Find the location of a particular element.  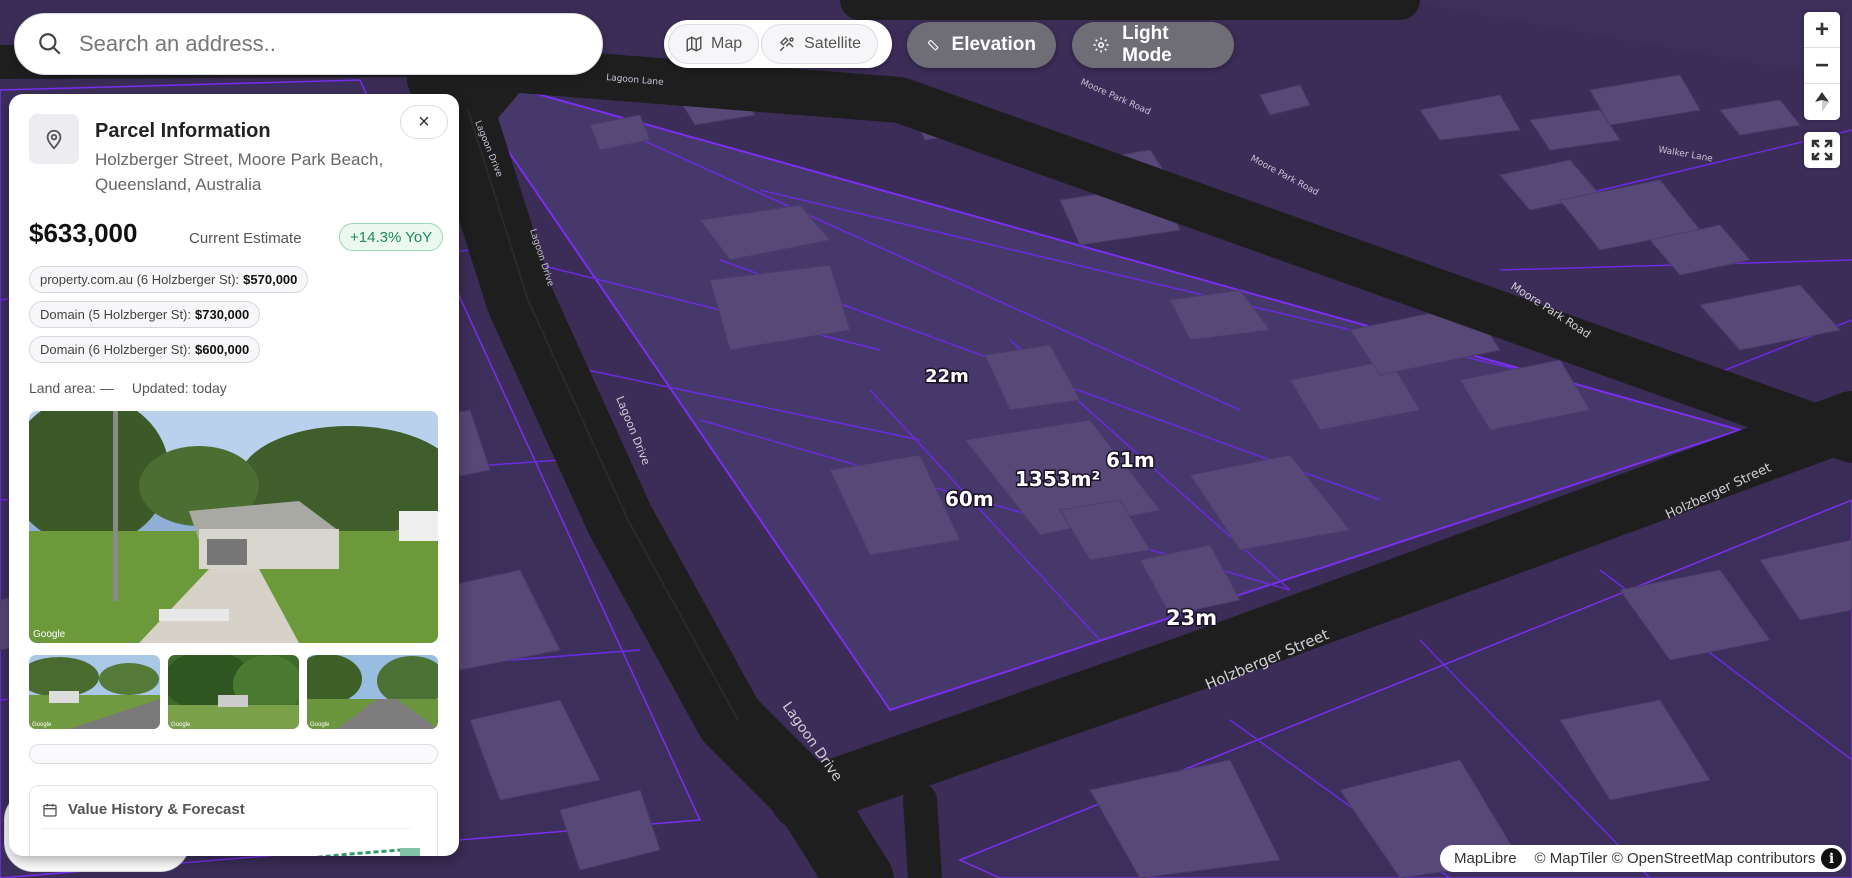

close-button: × is located at coordinates (424, 122).